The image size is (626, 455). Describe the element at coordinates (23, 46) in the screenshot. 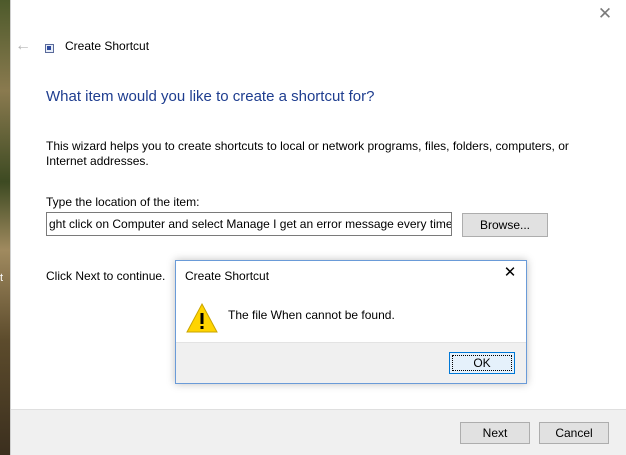

I see `back-arrow-icon: ←` at that location.